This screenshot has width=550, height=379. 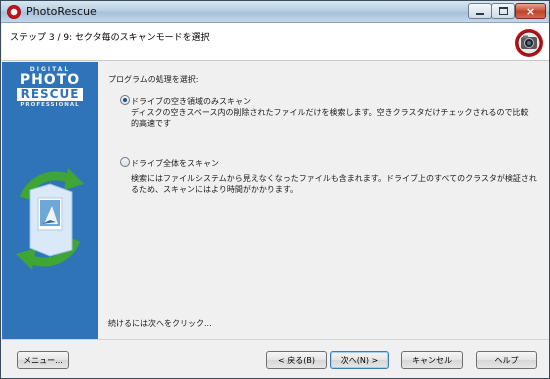 What do you see at coordinates (275, 42) in the screenshot?
I see `wizard-header: ステップ 3 / 9: セクタ毎のスキャンモードを選択` at bounding box center [275, 42].